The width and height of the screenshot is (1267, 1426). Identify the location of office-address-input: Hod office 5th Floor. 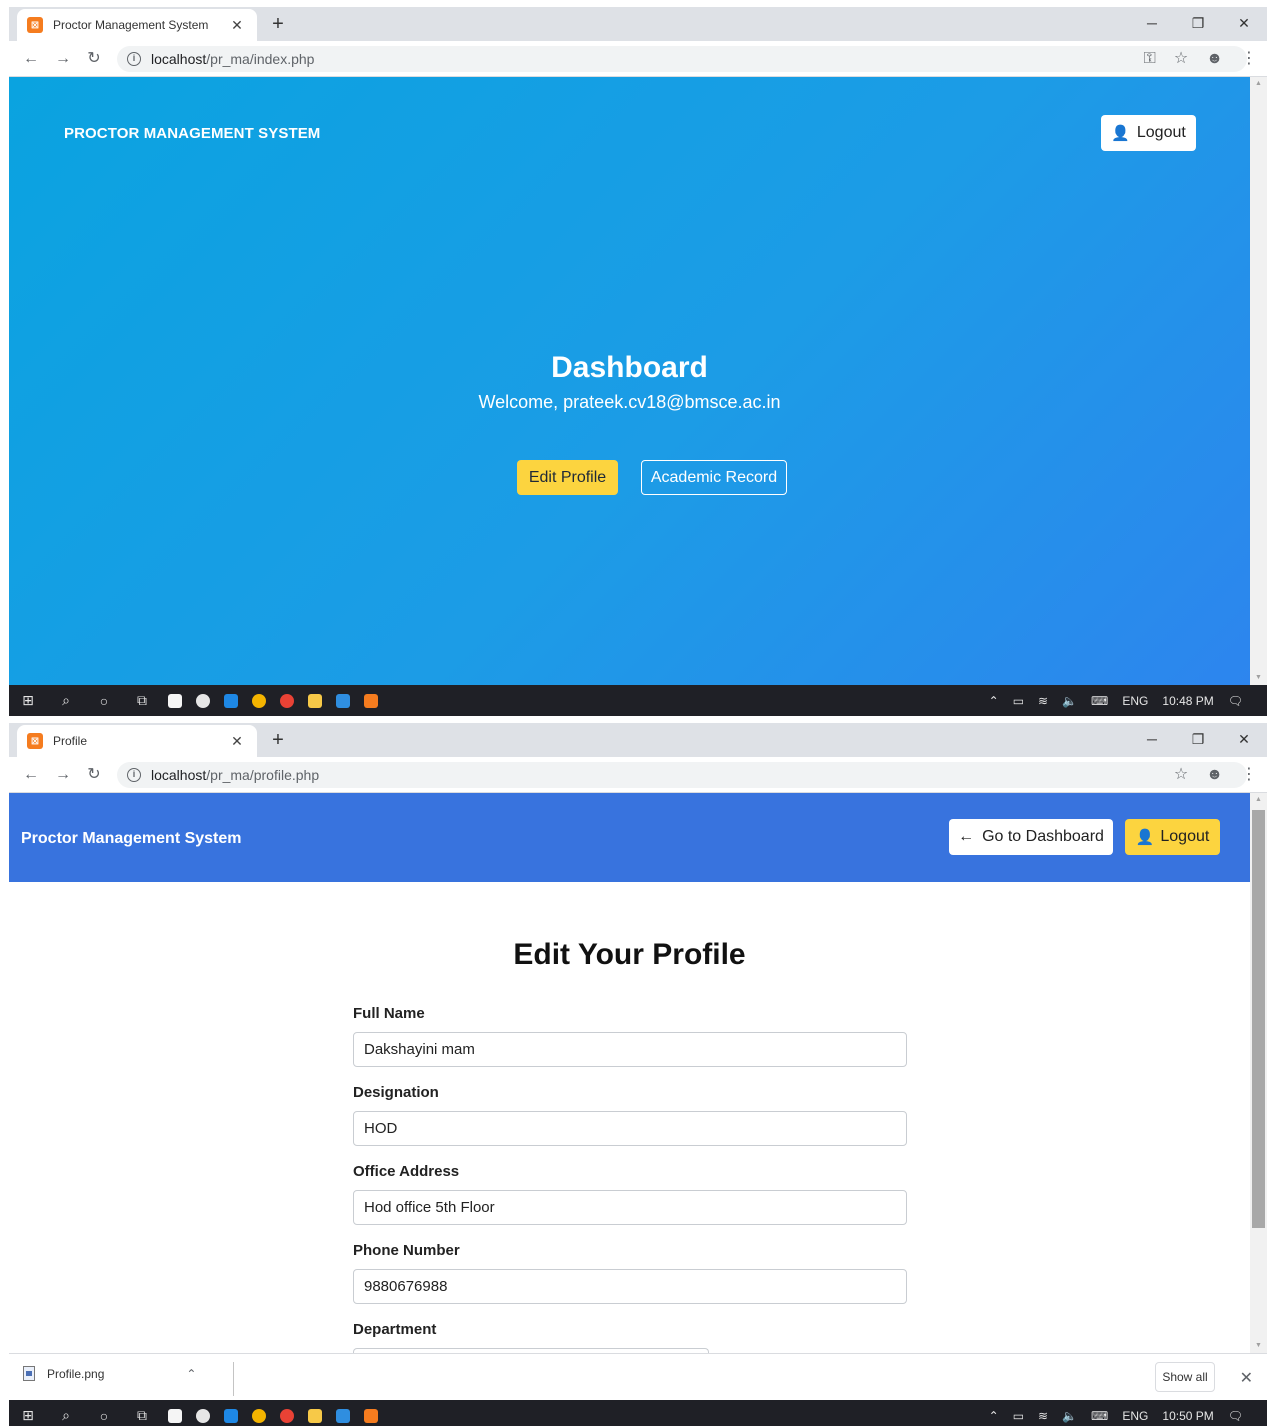
(630, 1207).